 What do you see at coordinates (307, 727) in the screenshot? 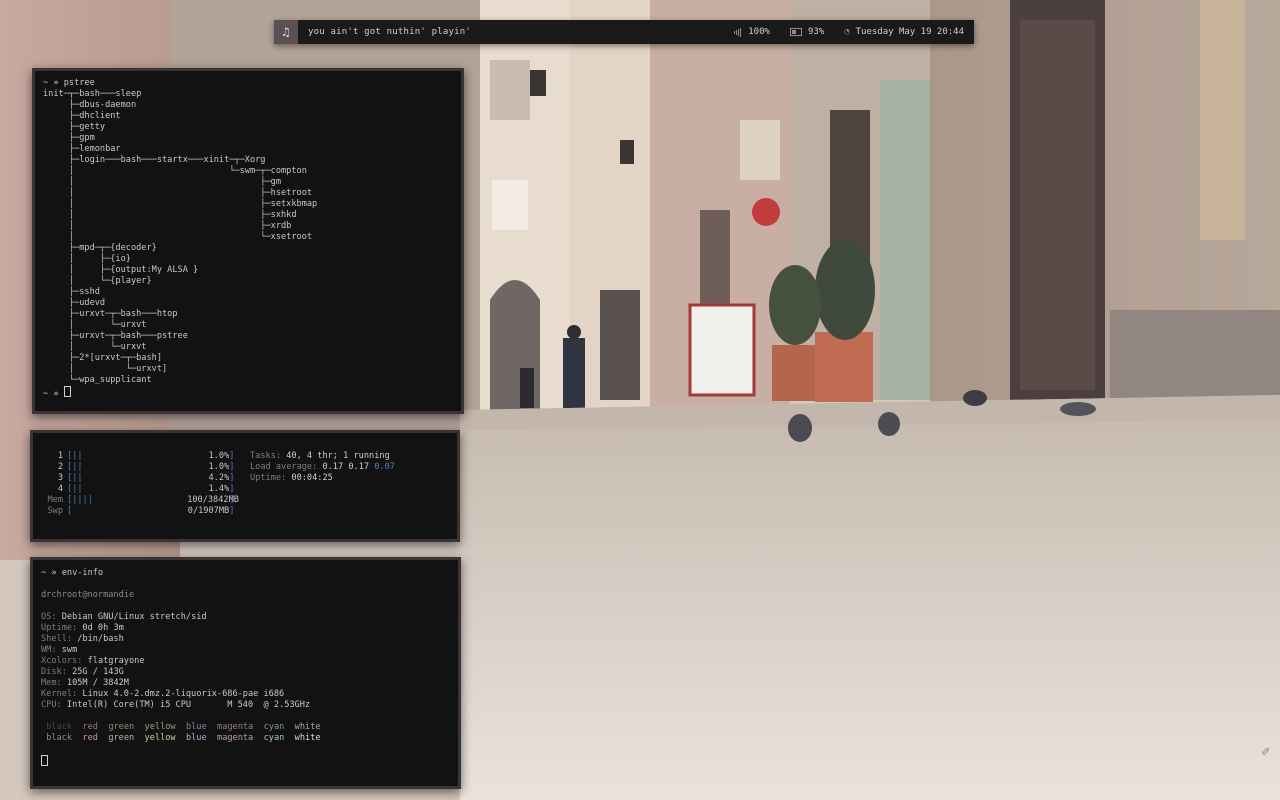
I see `color-swatch-white: white` at bounding box center [307, 727].